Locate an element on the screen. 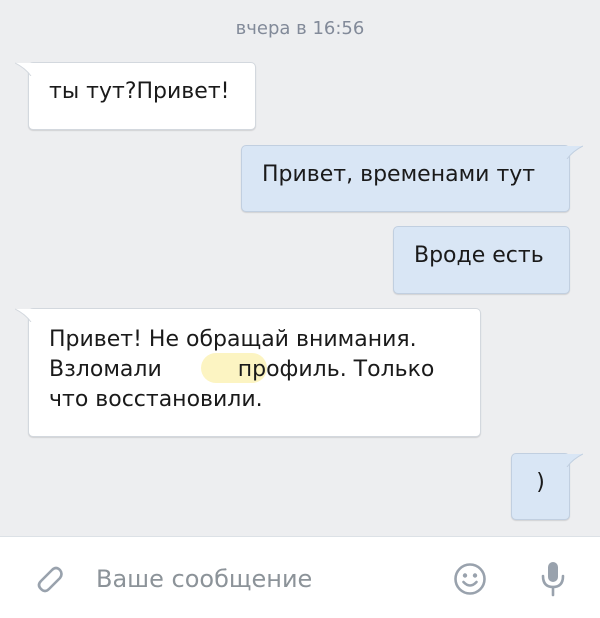 Image resolution: width=600 pixels, height=618 pixels. message-text: Вроде есть is located at coordinates (479, 255).